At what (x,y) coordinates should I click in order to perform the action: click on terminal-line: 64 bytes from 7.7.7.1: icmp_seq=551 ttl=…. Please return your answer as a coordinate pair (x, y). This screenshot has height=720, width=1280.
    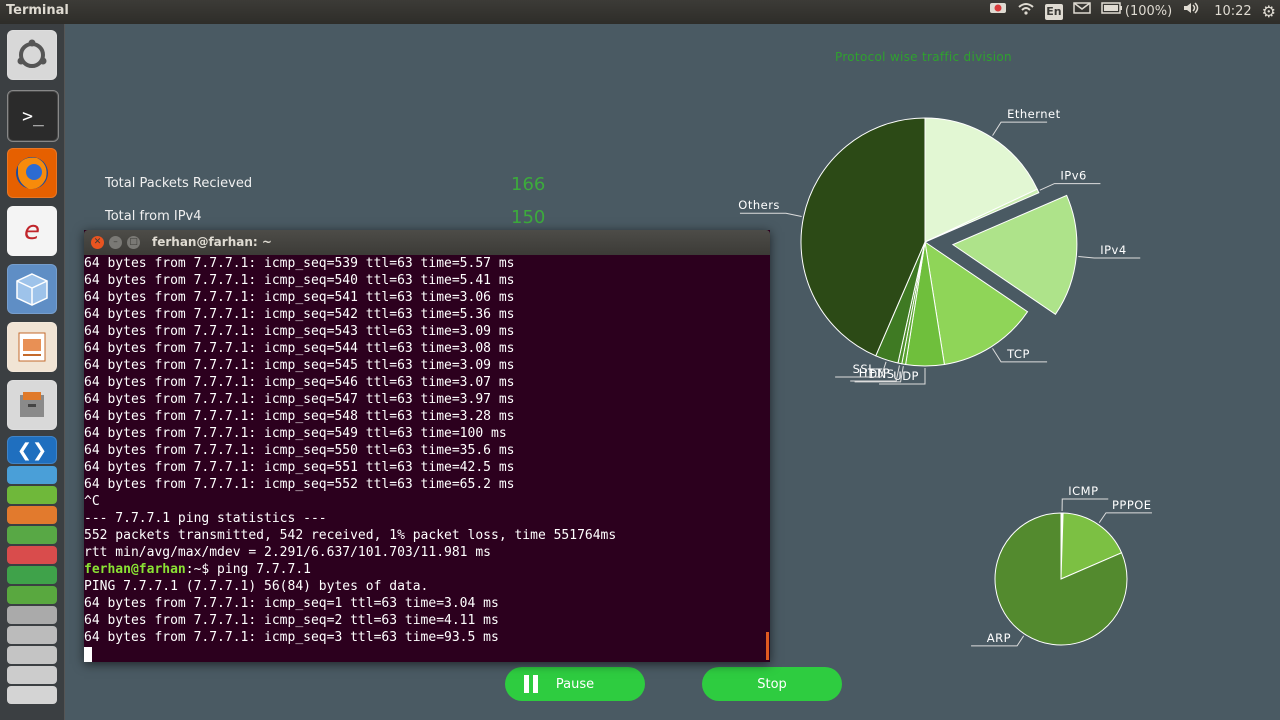
    Looking at the image, I should click on (299, 467).